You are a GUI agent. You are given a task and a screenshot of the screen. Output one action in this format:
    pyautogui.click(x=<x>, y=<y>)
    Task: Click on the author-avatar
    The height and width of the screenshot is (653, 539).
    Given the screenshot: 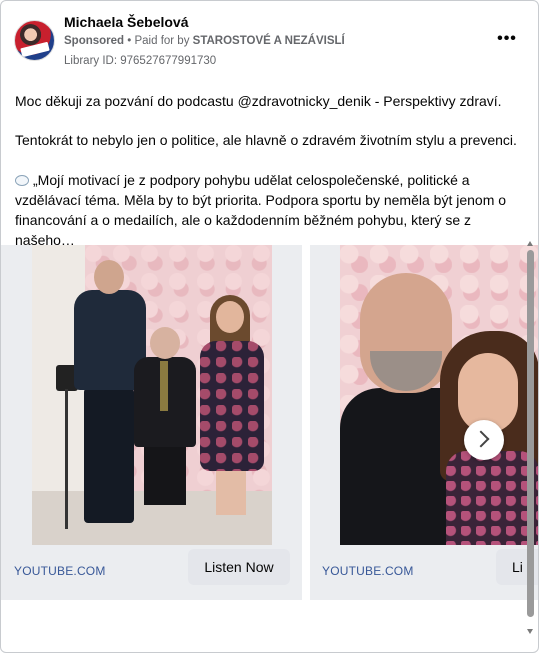 What is the action you would take?
    pyautogui.click(x=34, y=40)
    